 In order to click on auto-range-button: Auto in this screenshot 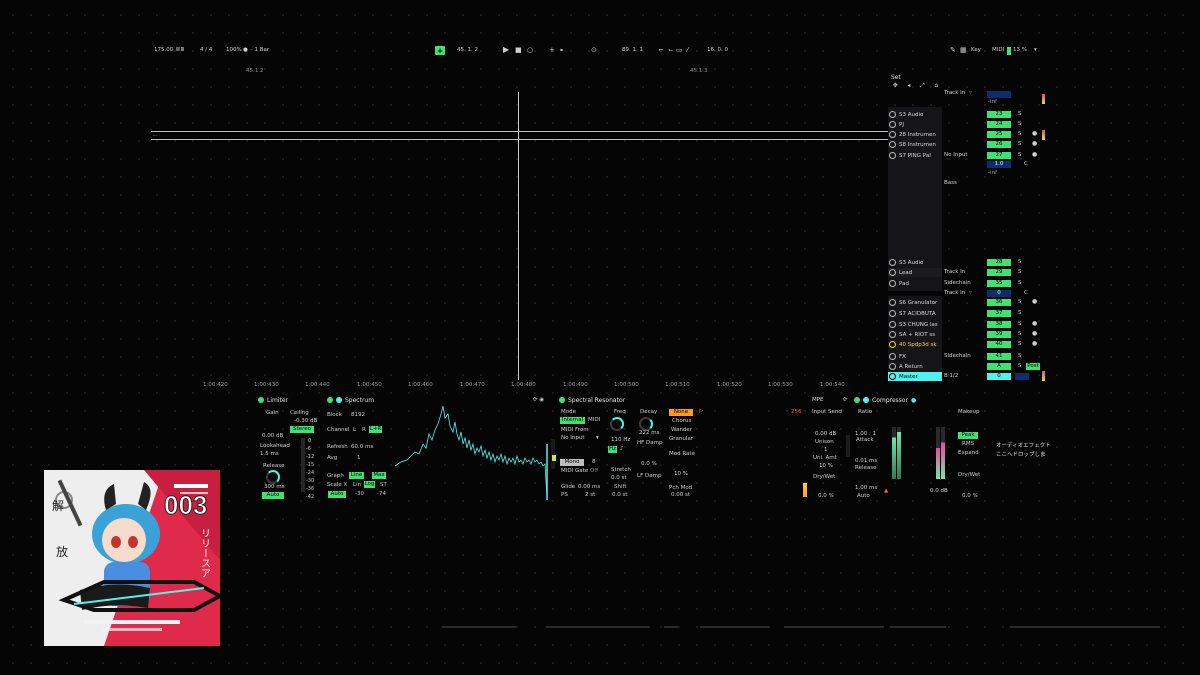, I will do `click(337, 494)`.